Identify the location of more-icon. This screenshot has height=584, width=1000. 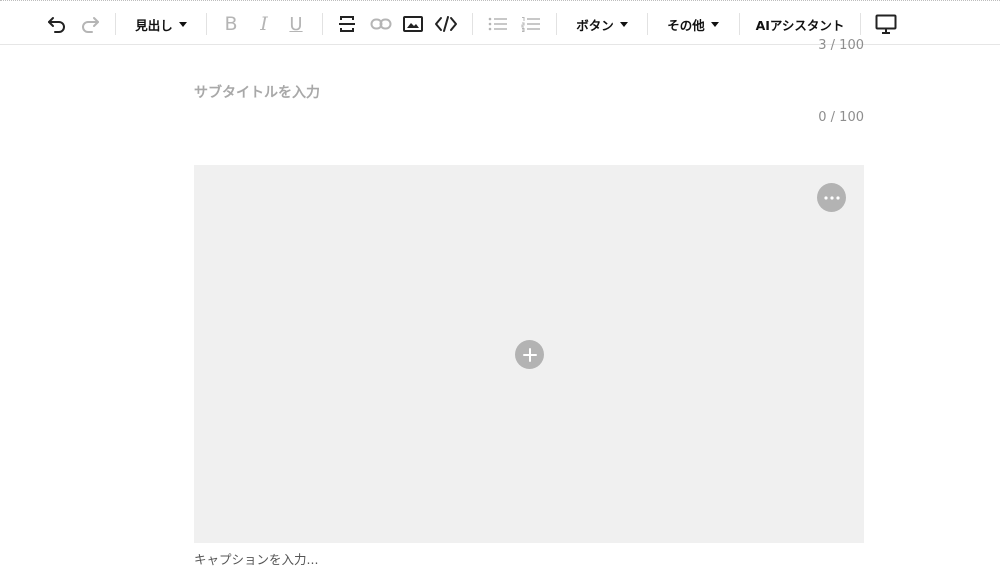
(831, 197).